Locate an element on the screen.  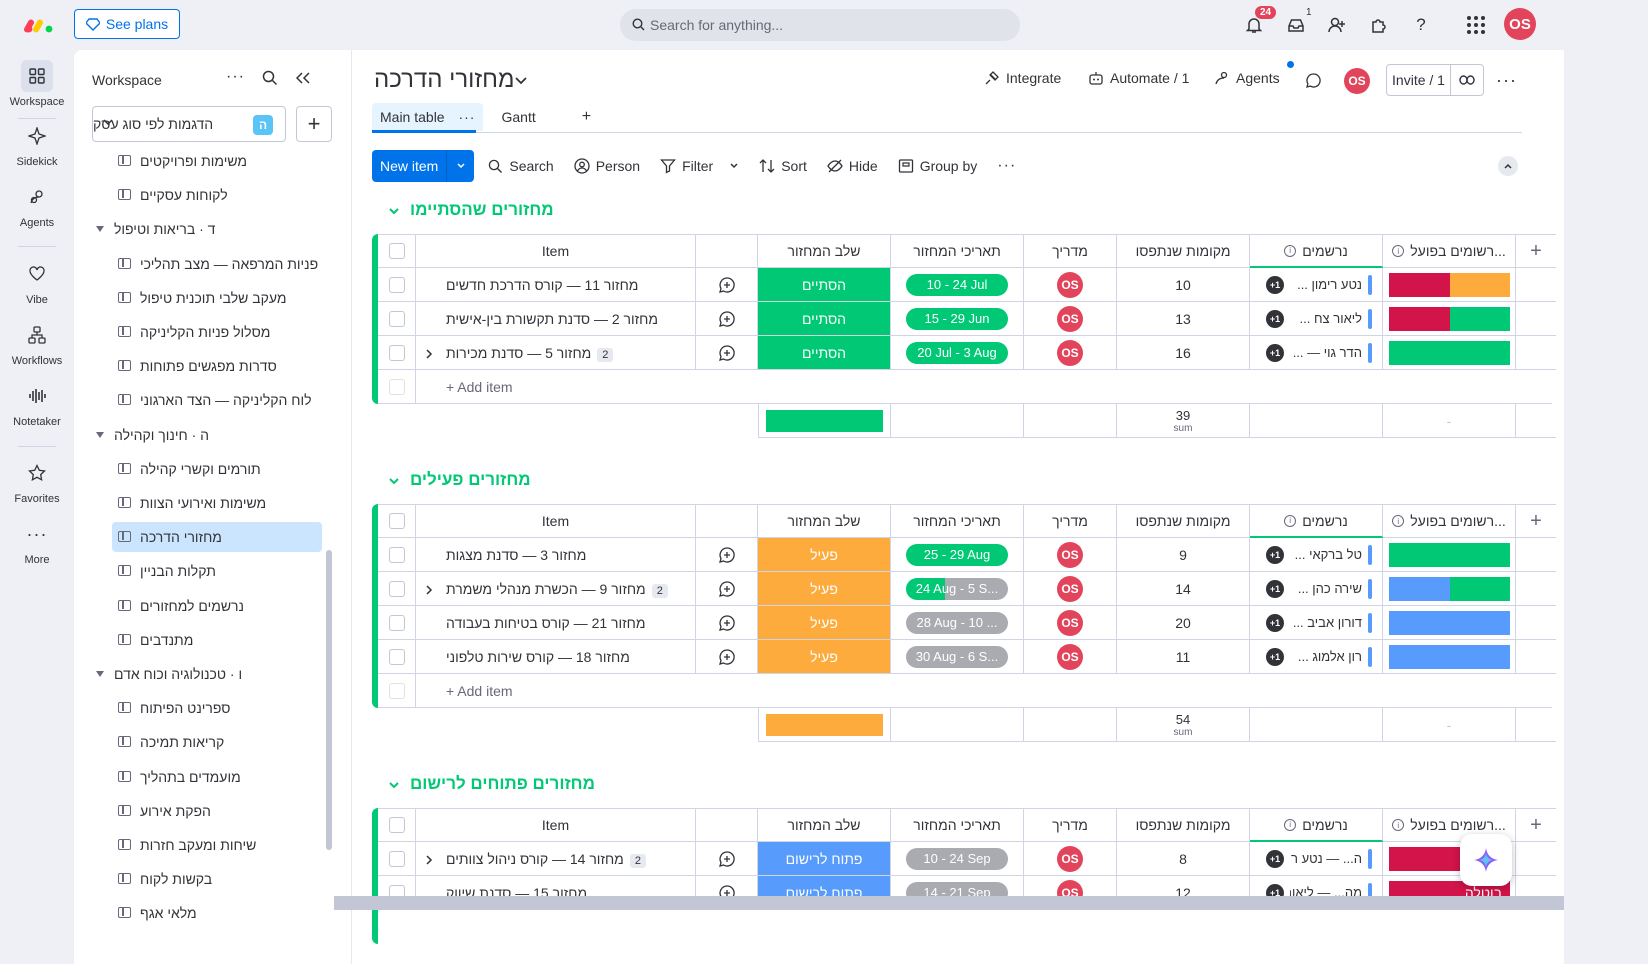
sidebar-item-board: קריאות תמיכה is located at coordinates (217, 742).